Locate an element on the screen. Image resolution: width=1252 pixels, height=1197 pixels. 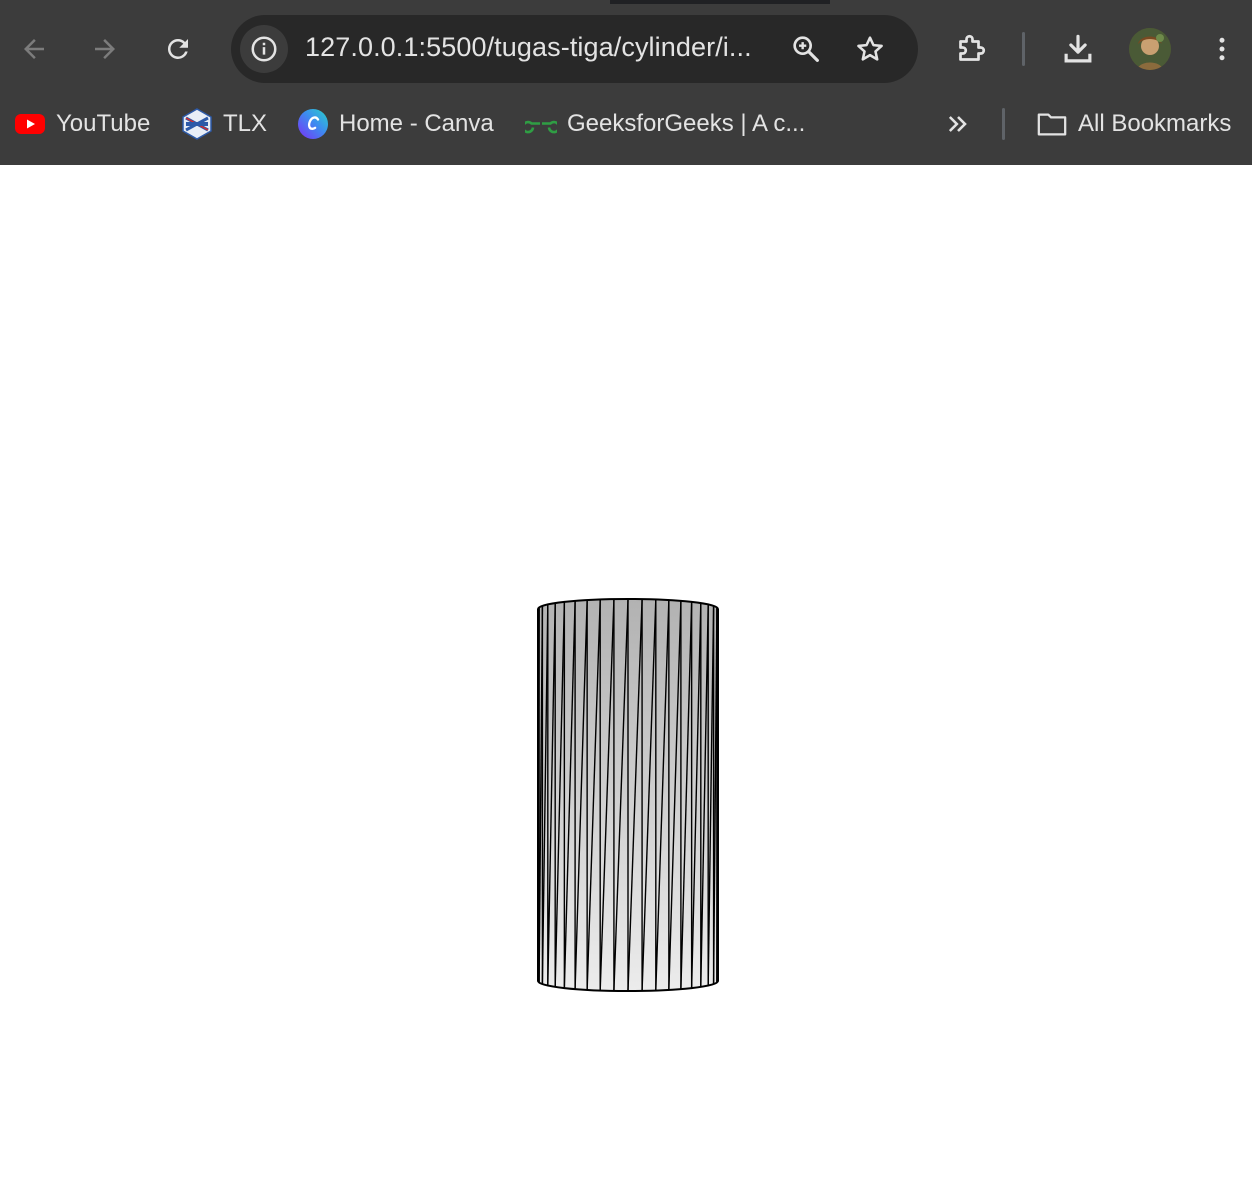
url-host: 127.0.0.1 is located at coordinates (362, 47).